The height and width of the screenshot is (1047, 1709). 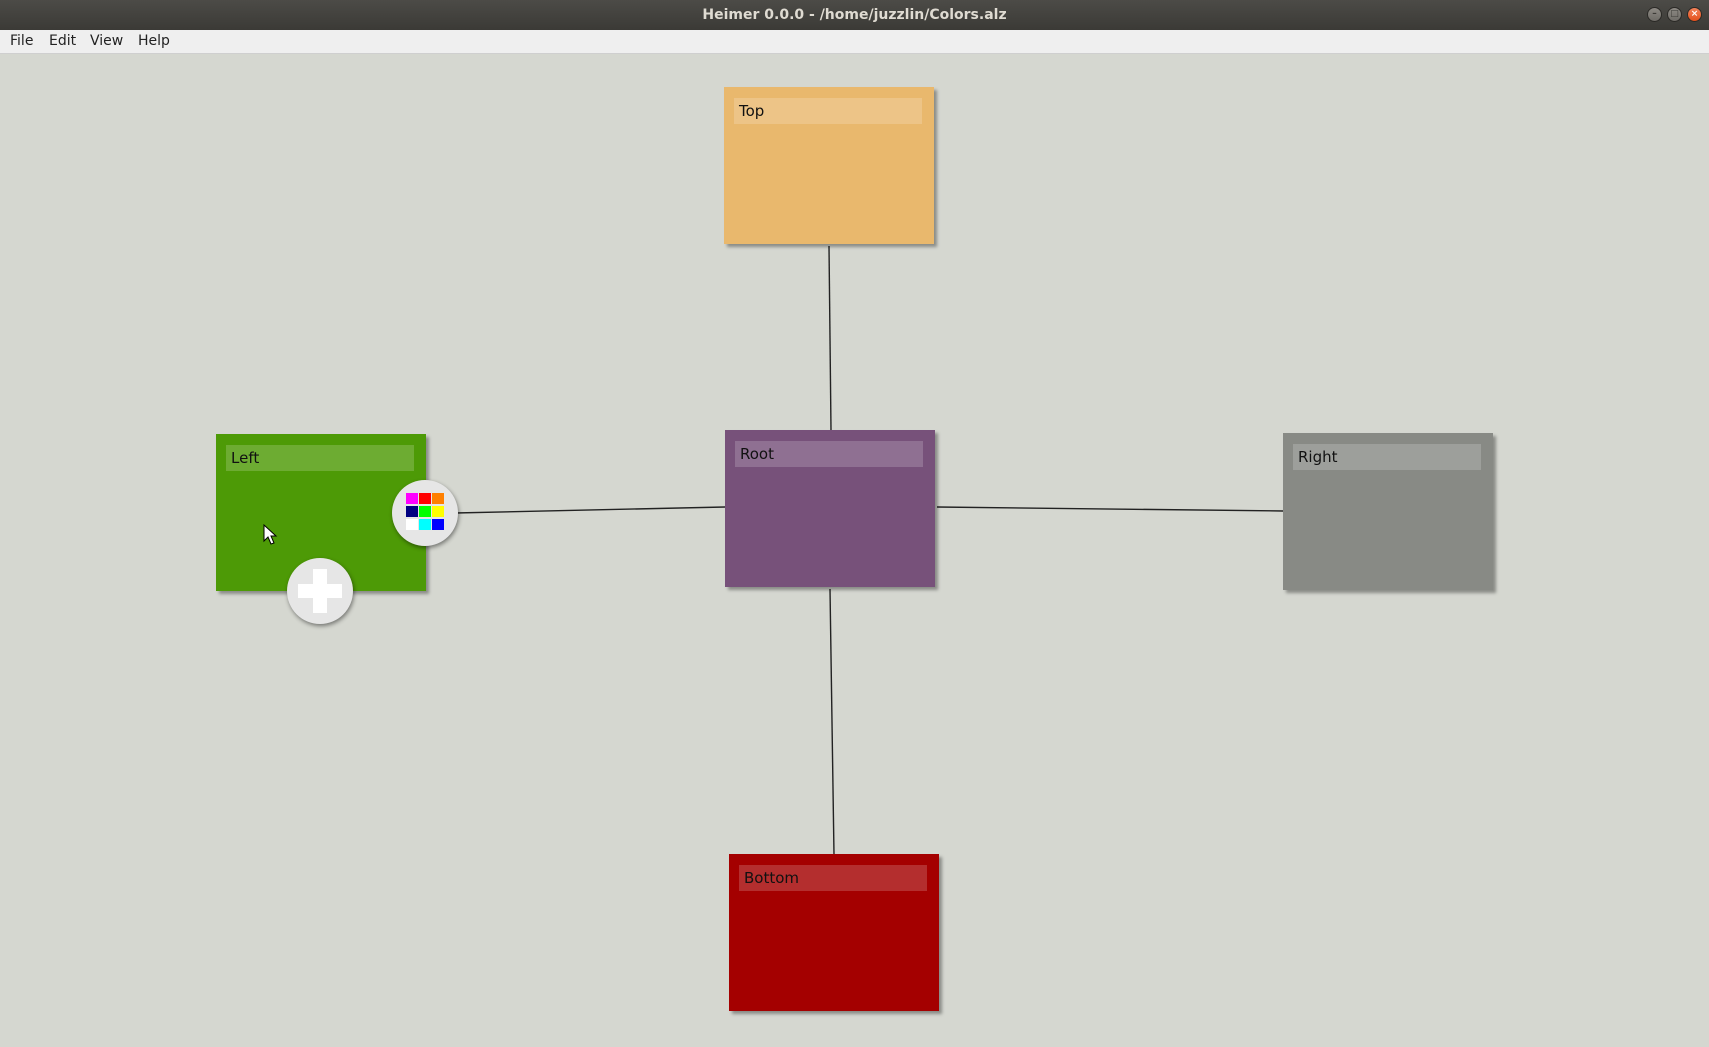 What do you see at coordinates (829, 454) in the screenshot?
I see `node-root-label: Root` at bounding box center [829, 454].